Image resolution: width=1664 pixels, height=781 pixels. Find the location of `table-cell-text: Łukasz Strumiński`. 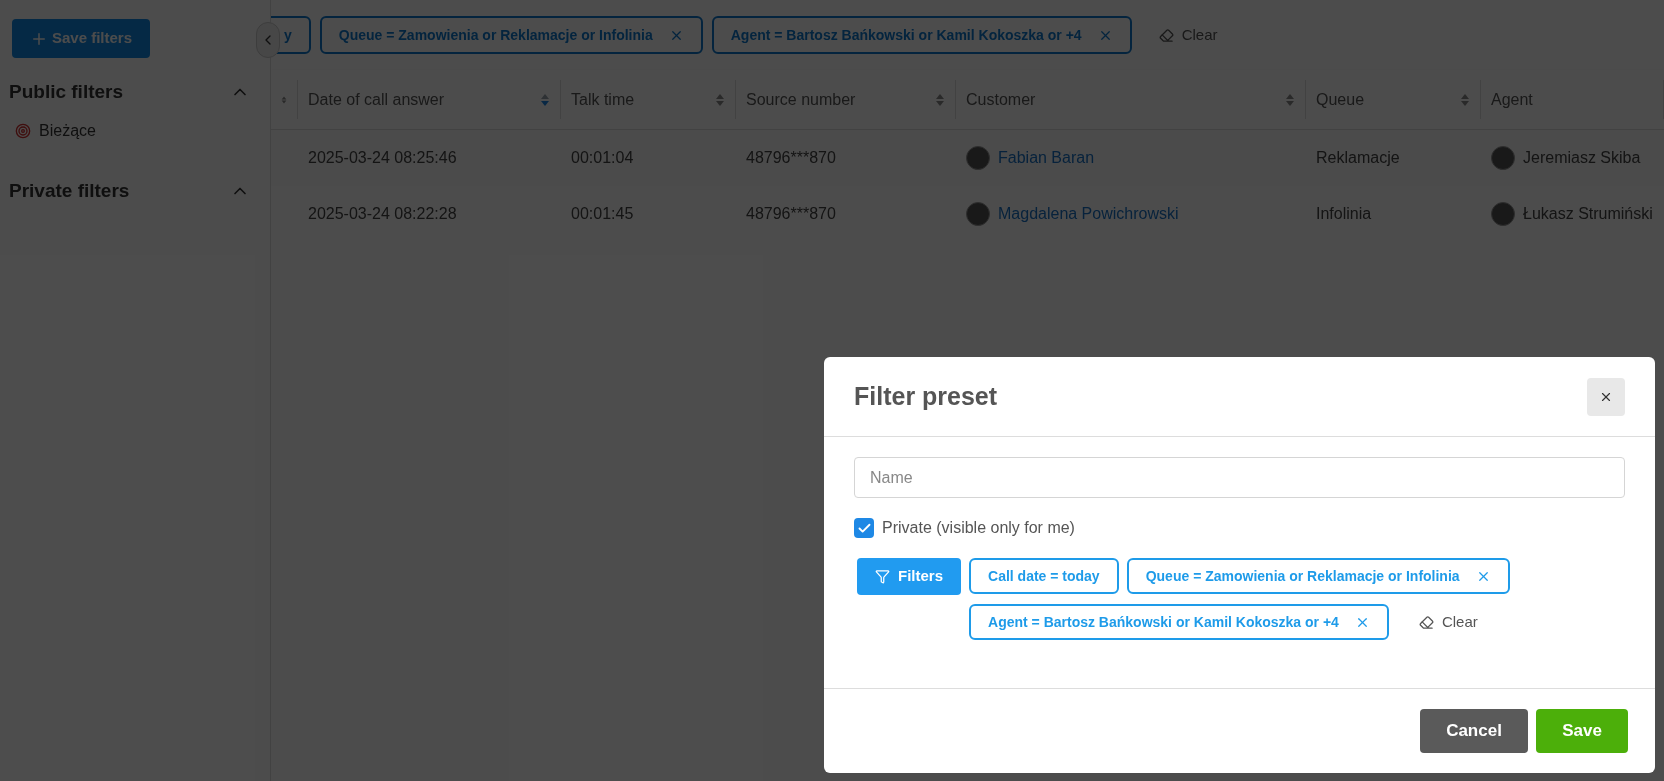

table-cell-text: Łukasz Strumiński is located at coordinates (1588, 214).